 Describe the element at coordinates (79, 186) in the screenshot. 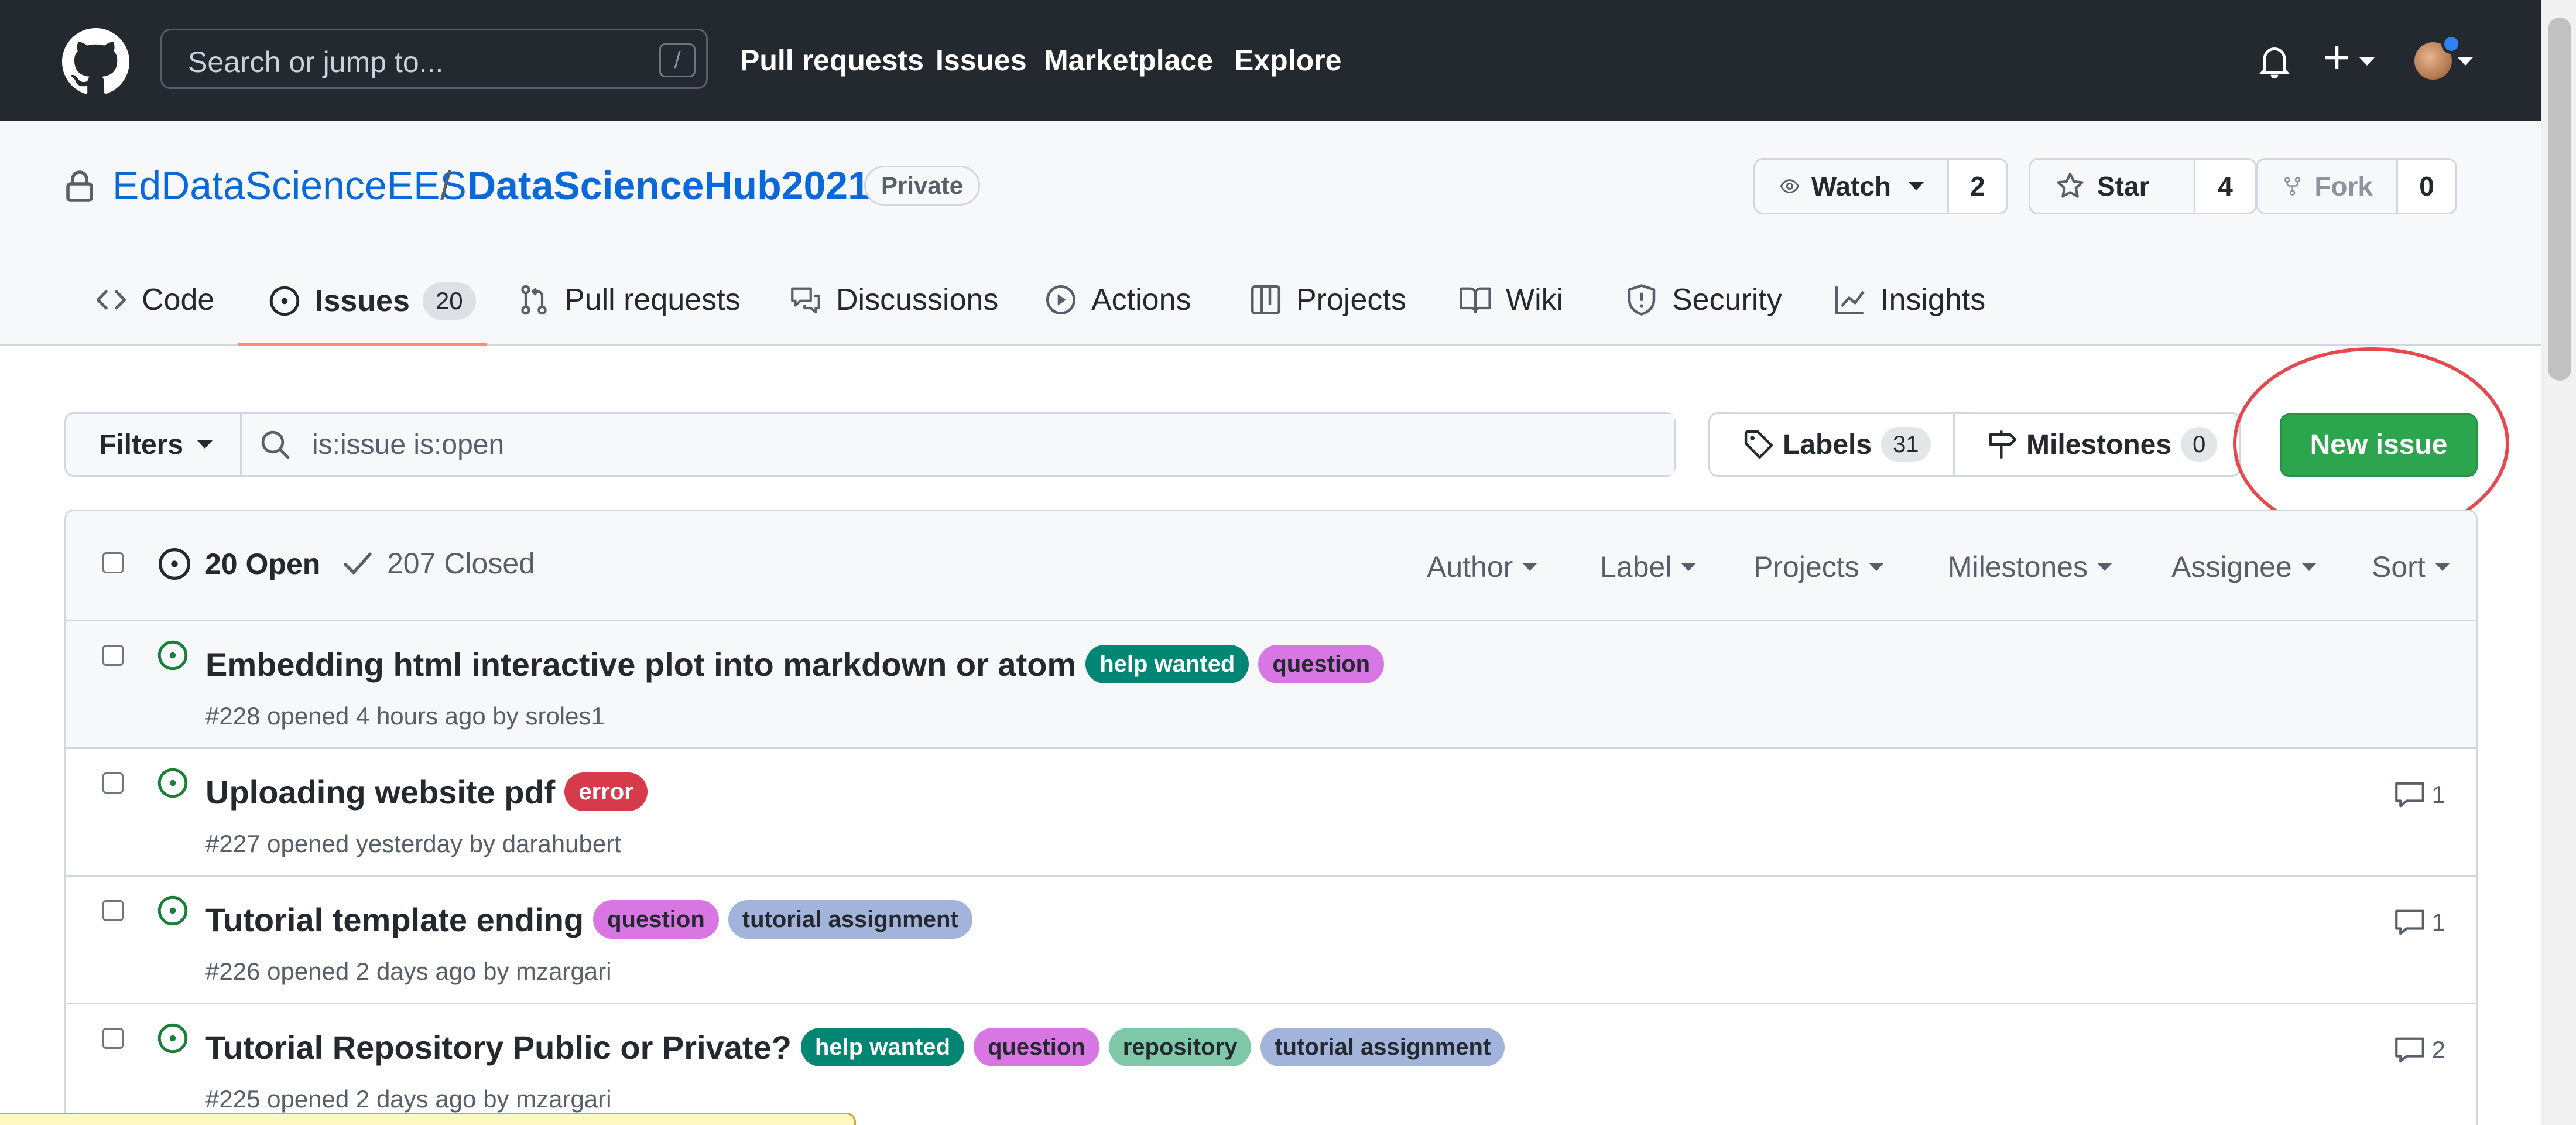

I see `lock-icon` at that location.